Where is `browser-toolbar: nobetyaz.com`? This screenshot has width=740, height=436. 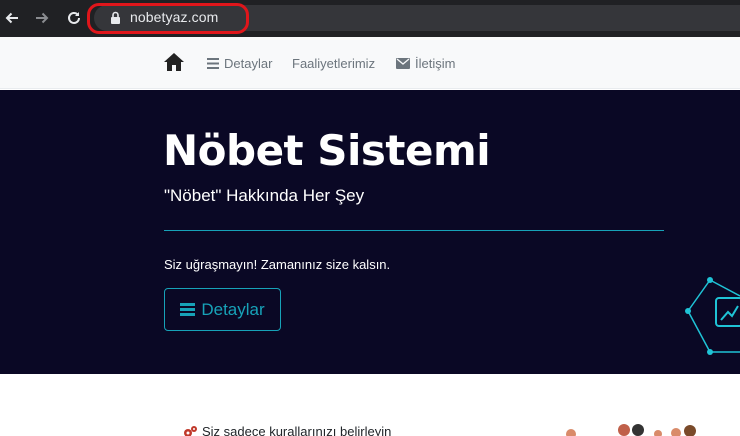 browser-toolbar: nobetyaz.com is located at coordinates (370, 18).